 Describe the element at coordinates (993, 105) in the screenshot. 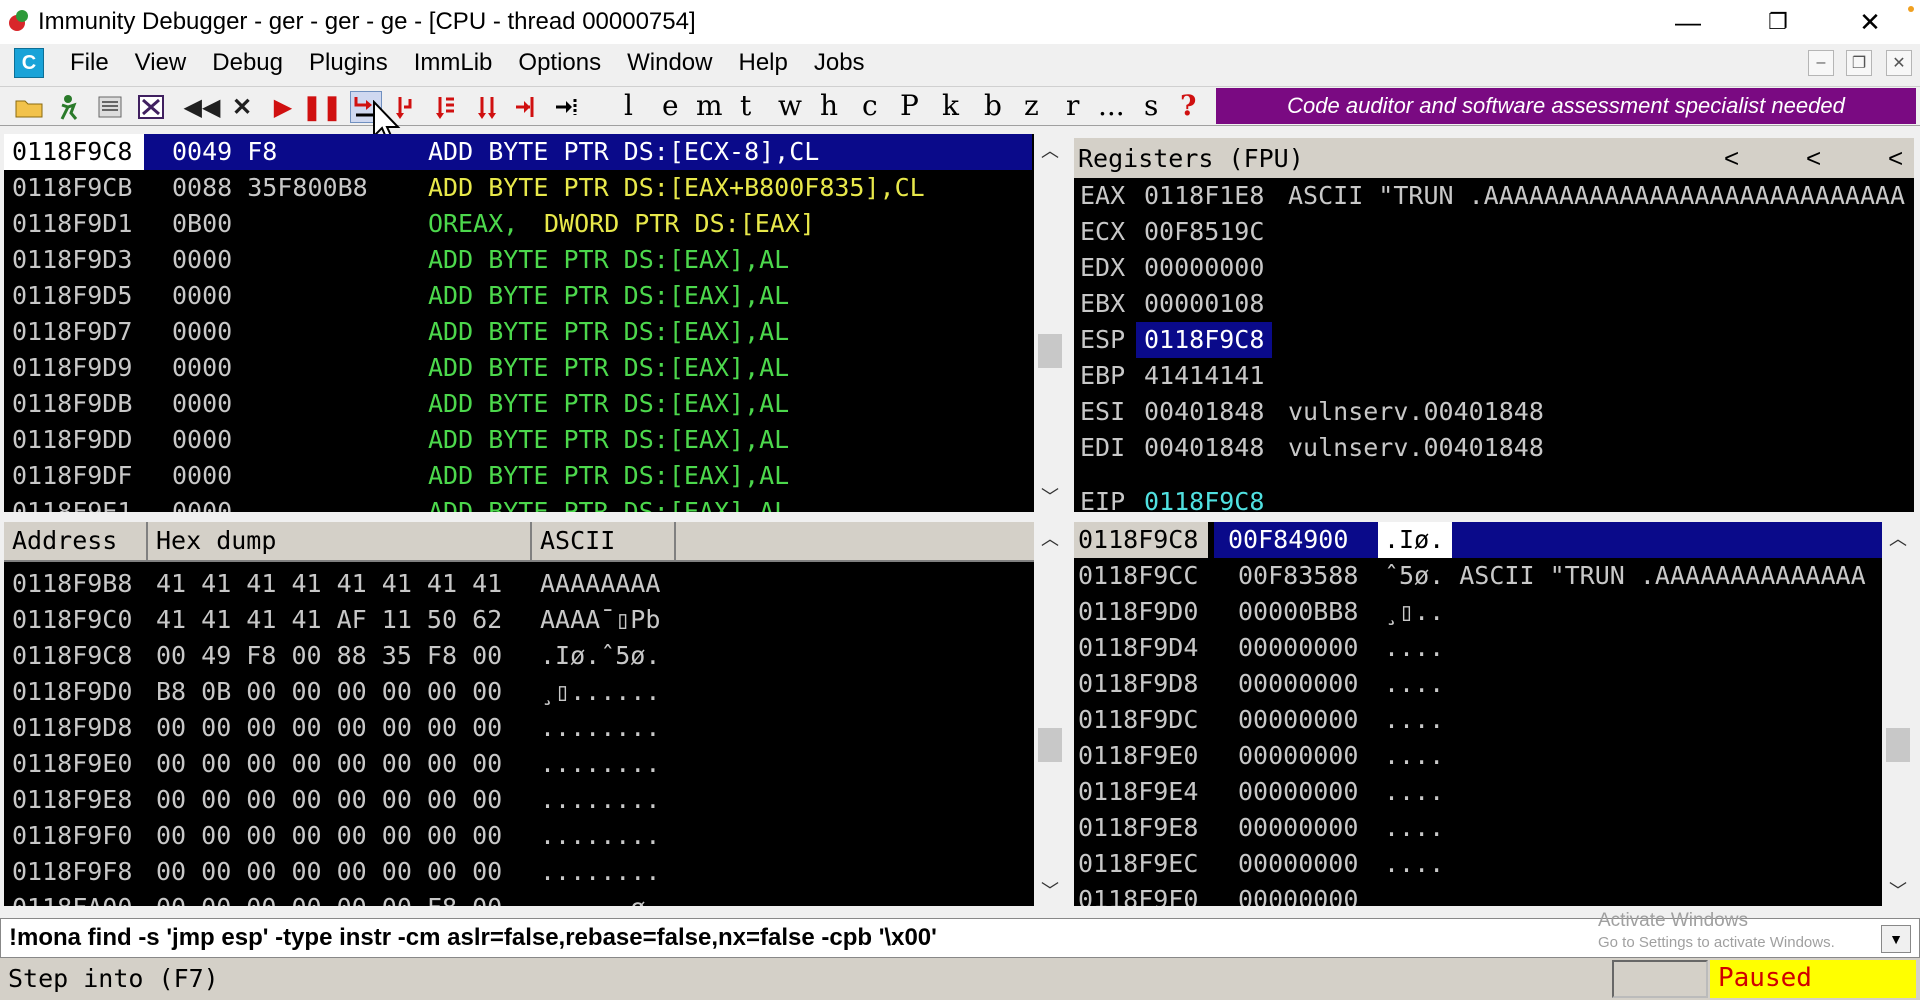

I see `tool-b: b` at that location.